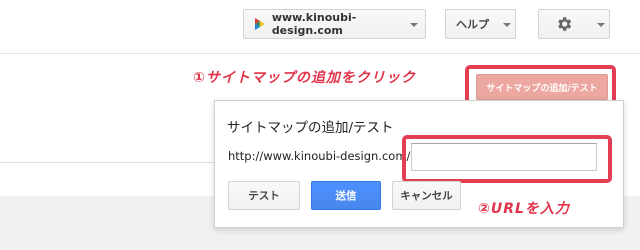 The width and height of the screenshot is (640, 250). I want to click on highlight-url-input, so click(507, 159).